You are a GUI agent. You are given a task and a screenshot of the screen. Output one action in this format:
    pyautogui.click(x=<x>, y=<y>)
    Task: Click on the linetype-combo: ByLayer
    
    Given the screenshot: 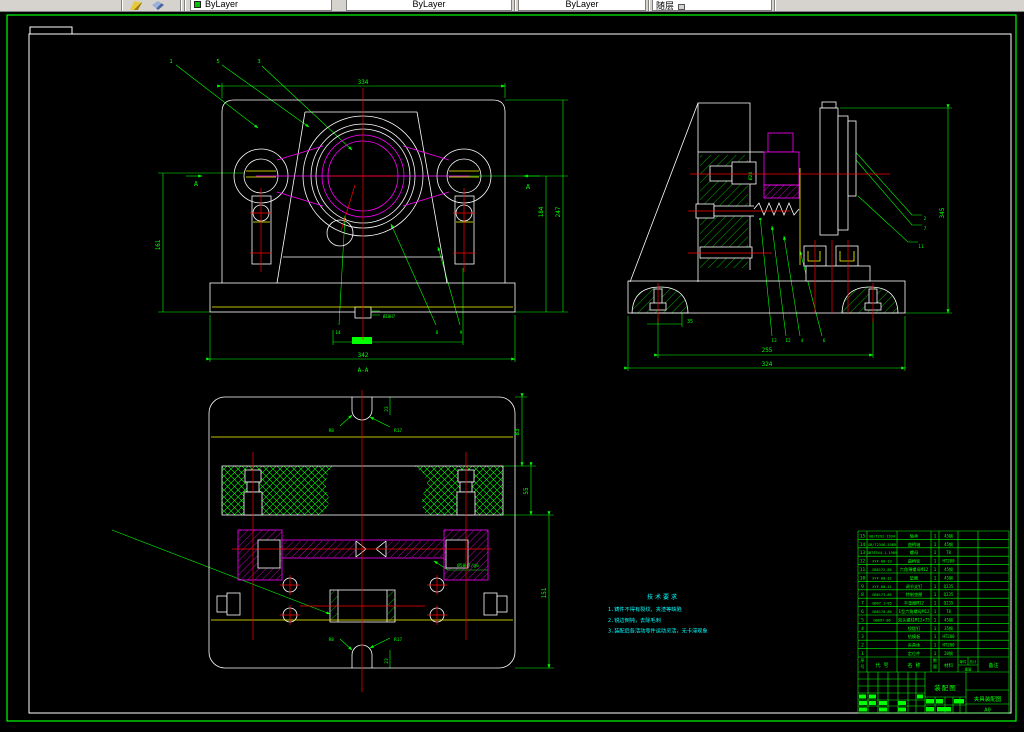 What is the action you would take?
    pyautogui.click(x=429, y=5)
    